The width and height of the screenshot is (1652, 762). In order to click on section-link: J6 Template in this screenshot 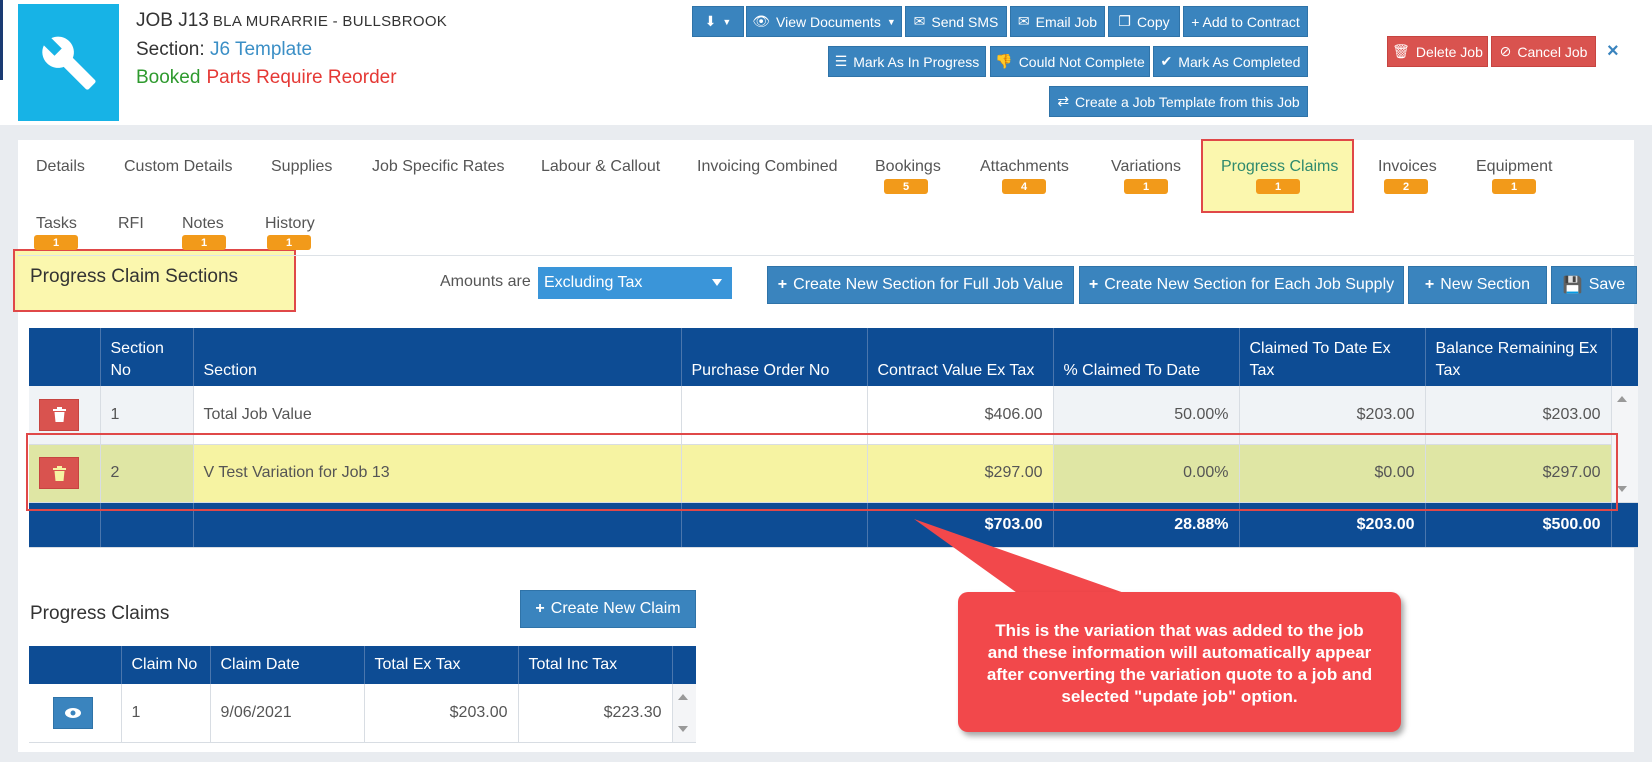, I will do `click(261, 49)`.